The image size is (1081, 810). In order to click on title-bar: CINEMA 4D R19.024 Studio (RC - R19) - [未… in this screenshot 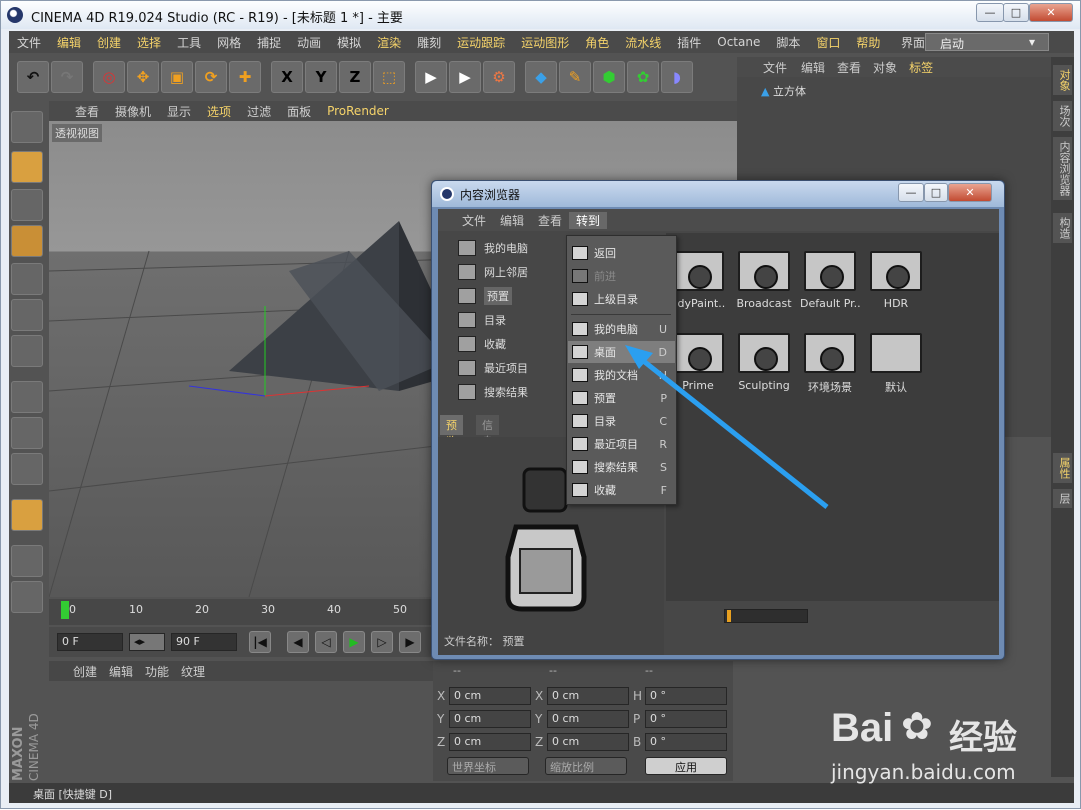, I will do `click(540, 15)`.